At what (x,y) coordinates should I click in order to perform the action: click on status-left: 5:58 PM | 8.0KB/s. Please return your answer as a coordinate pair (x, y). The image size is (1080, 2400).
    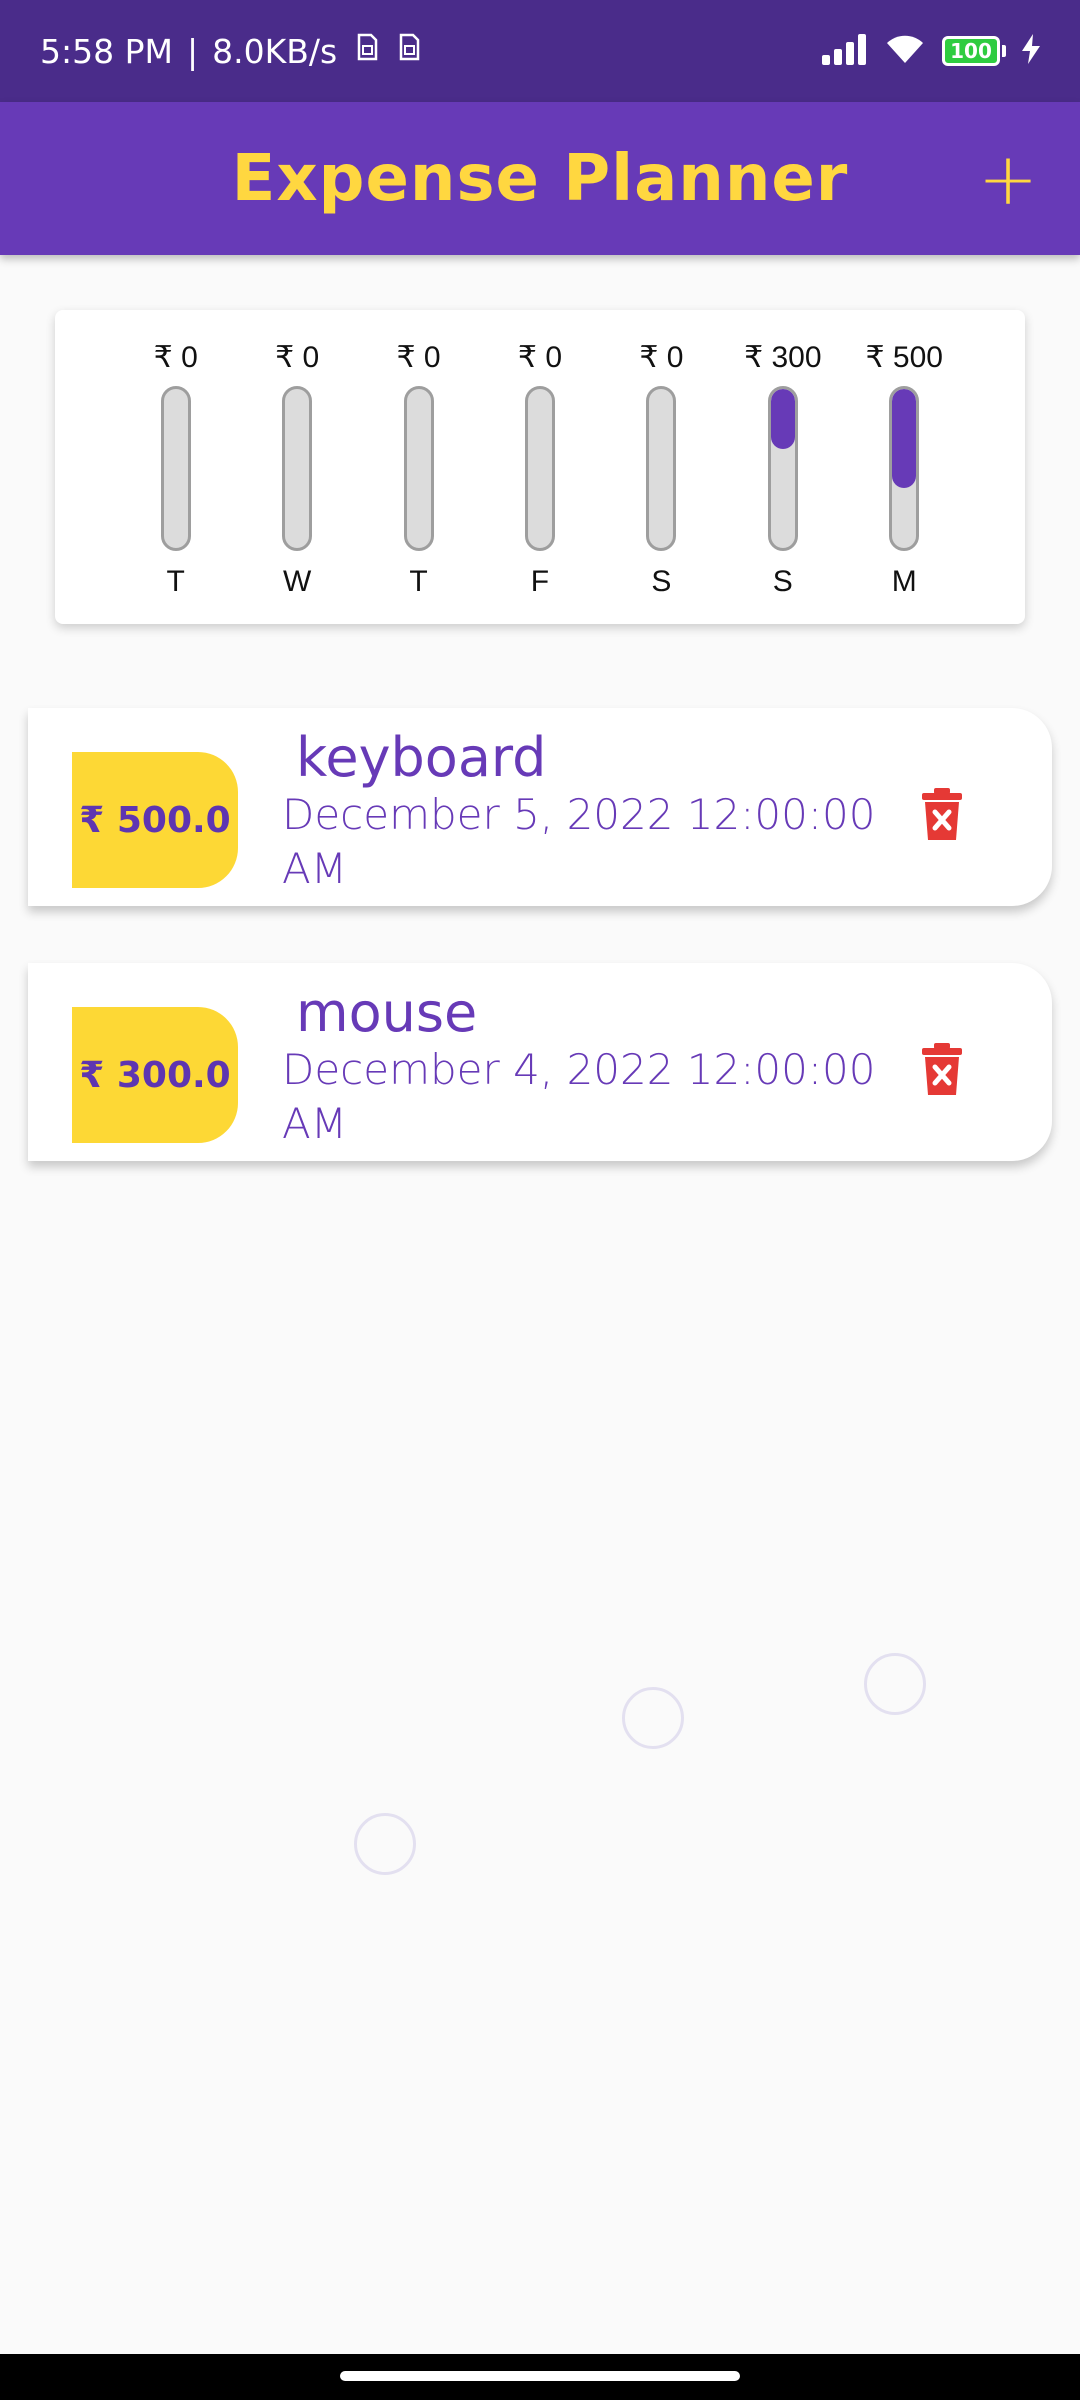
    Looking at the image, I should click on (230, 51).